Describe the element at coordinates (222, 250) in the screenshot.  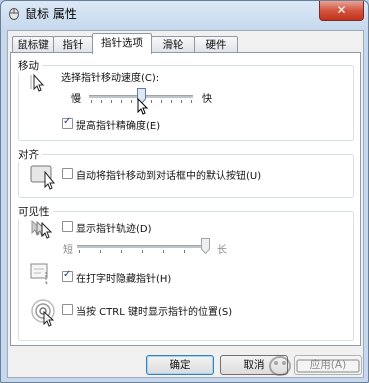
I see `long-label: 长` at that location.